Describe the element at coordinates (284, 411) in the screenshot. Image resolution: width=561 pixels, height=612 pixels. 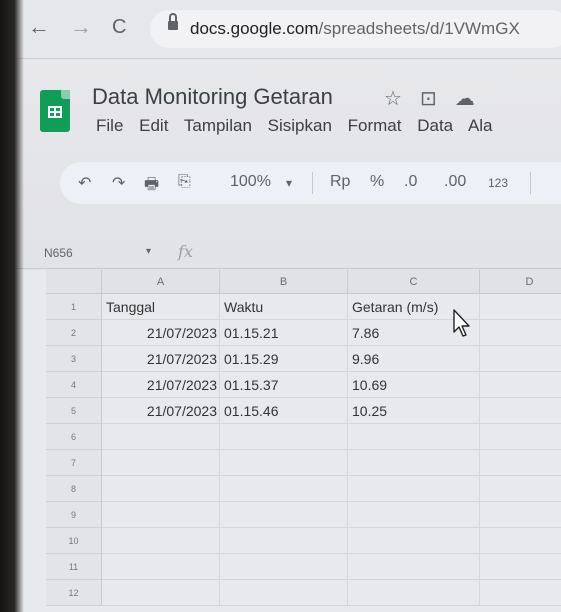
I see `cell-b: 01.15.46` at that location.